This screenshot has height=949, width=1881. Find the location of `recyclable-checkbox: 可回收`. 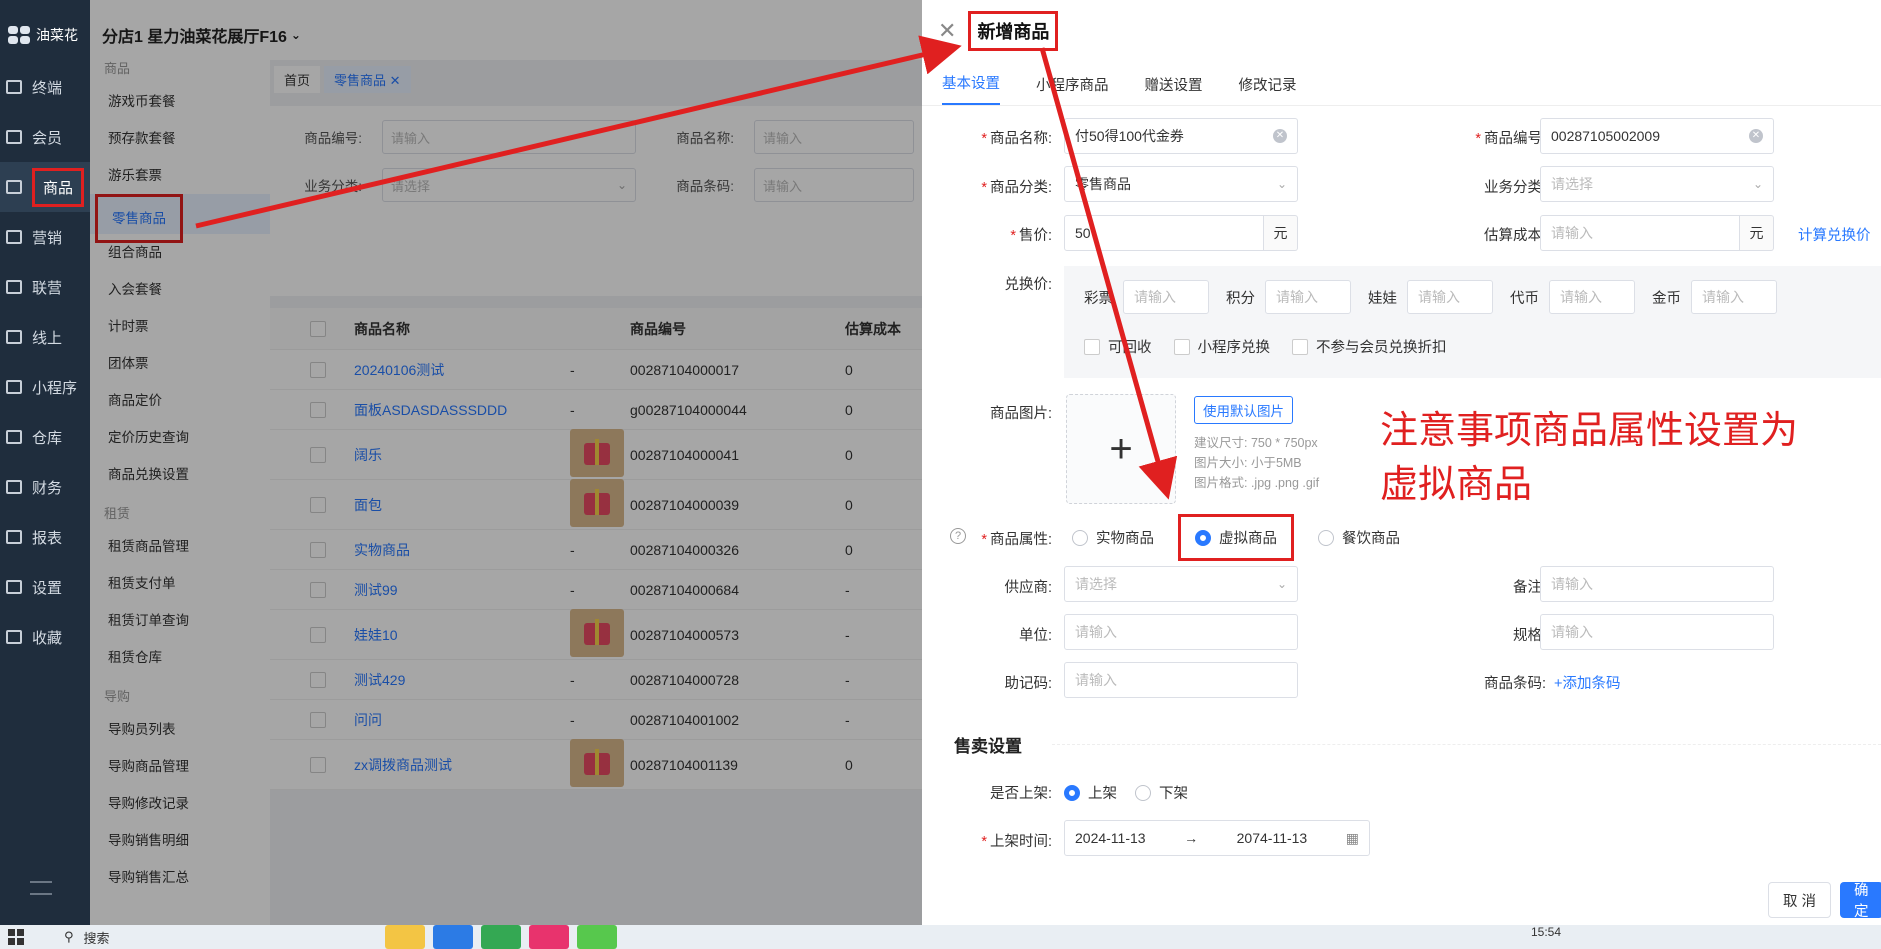

recyclable-checkbox: 可回收 is located at coordinates (1118, 346).